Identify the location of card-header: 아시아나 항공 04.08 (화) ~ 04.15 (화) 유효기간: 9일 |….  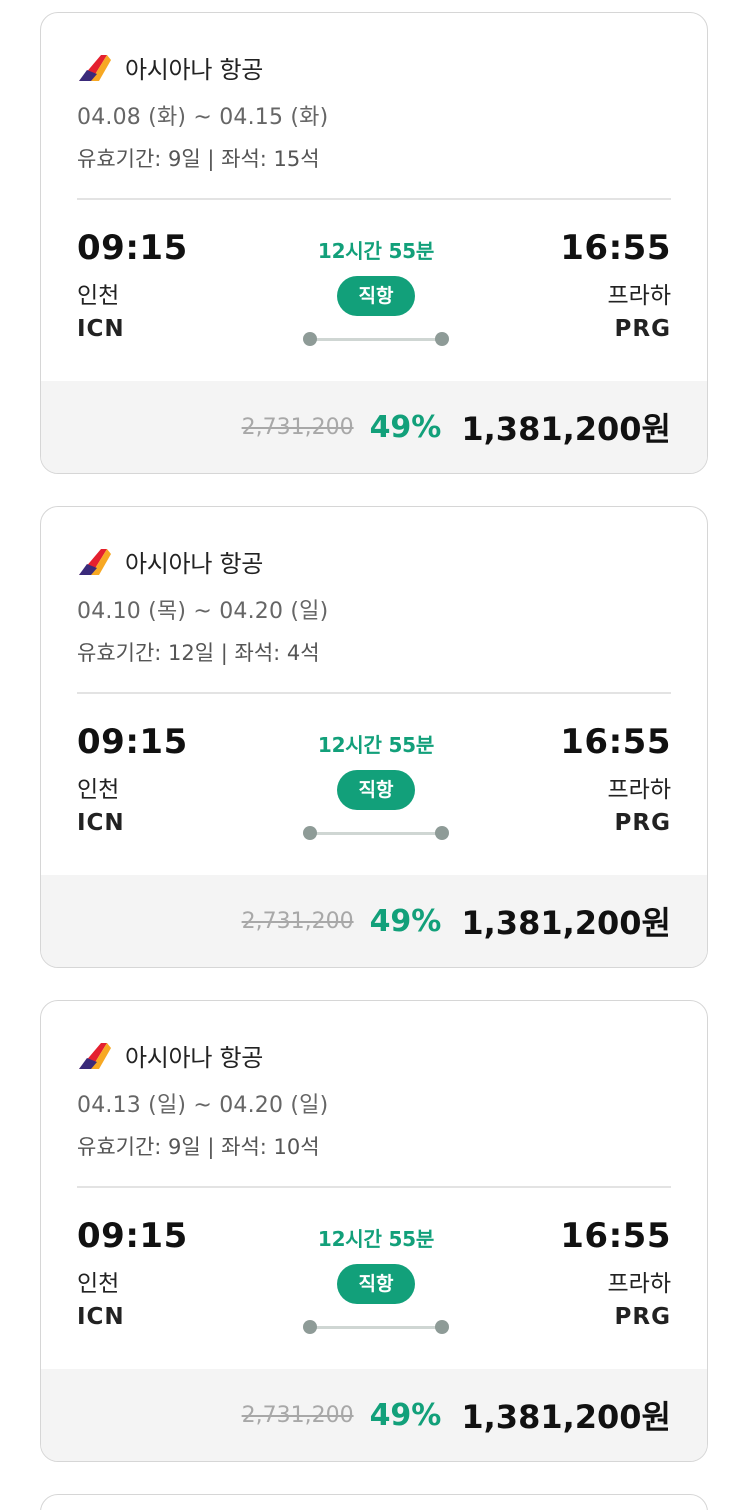
(374, 111).